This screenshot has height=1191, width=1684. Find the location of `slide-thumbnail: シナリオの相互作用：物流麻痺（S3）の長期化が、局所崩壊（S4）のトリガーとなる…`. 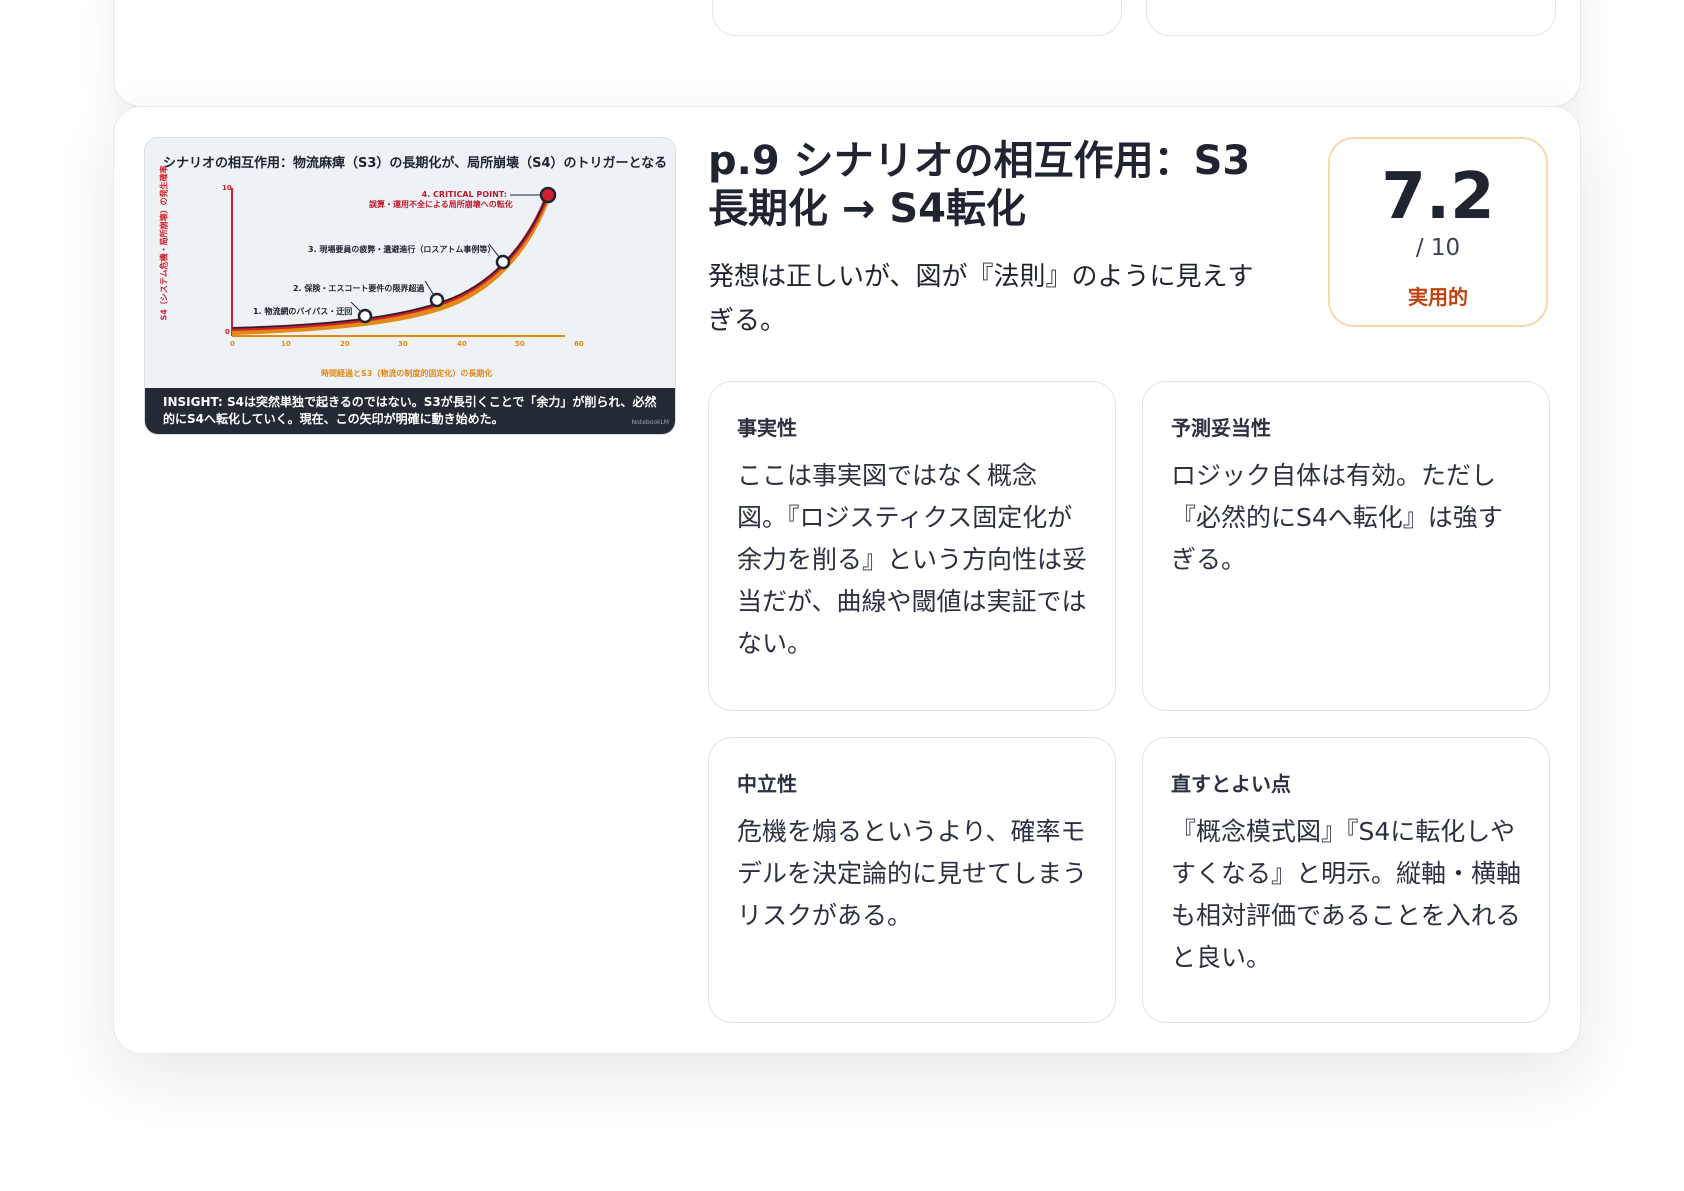

slide-thumbnail: シナリオの相互作用：物流麻痺（S3）の長期化が、局所崩壊（S4）のトリガーとなる… is located at coordinates (410, 286).